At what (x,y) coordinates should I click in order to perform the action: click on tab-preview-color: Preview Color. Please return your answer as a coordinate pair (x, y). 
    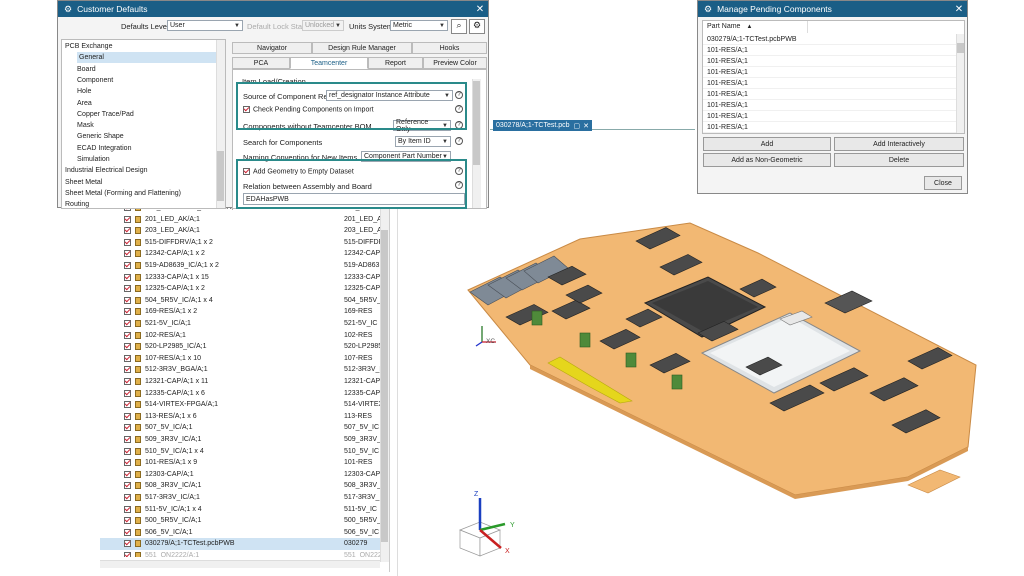
    Looking at the image, I should click on (455, 63).